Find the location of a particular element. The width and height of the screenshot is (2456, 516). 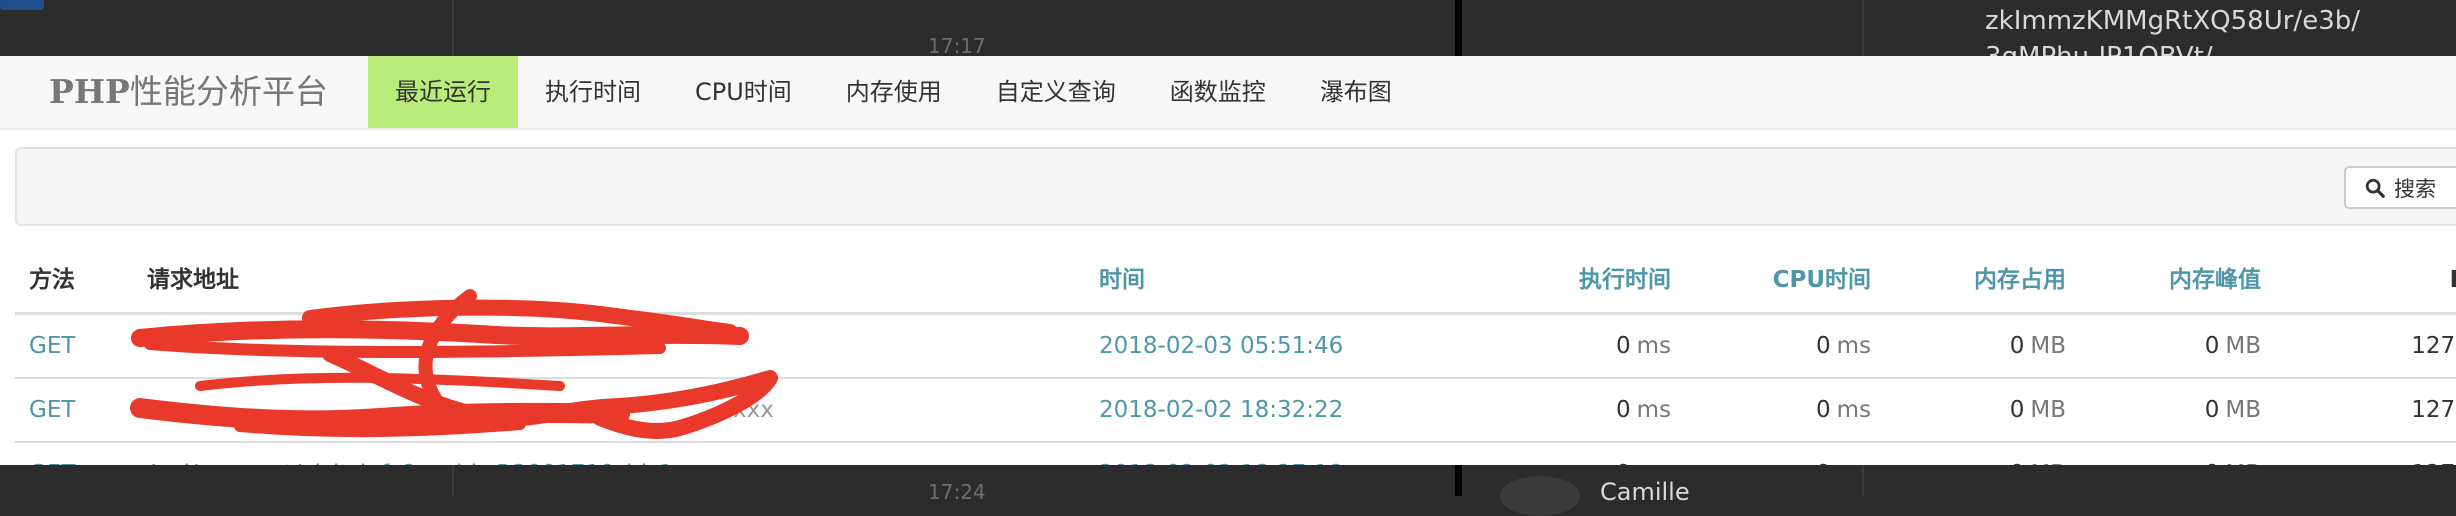

search-button-label: 搜索 is located at coordinates (2415, 188).